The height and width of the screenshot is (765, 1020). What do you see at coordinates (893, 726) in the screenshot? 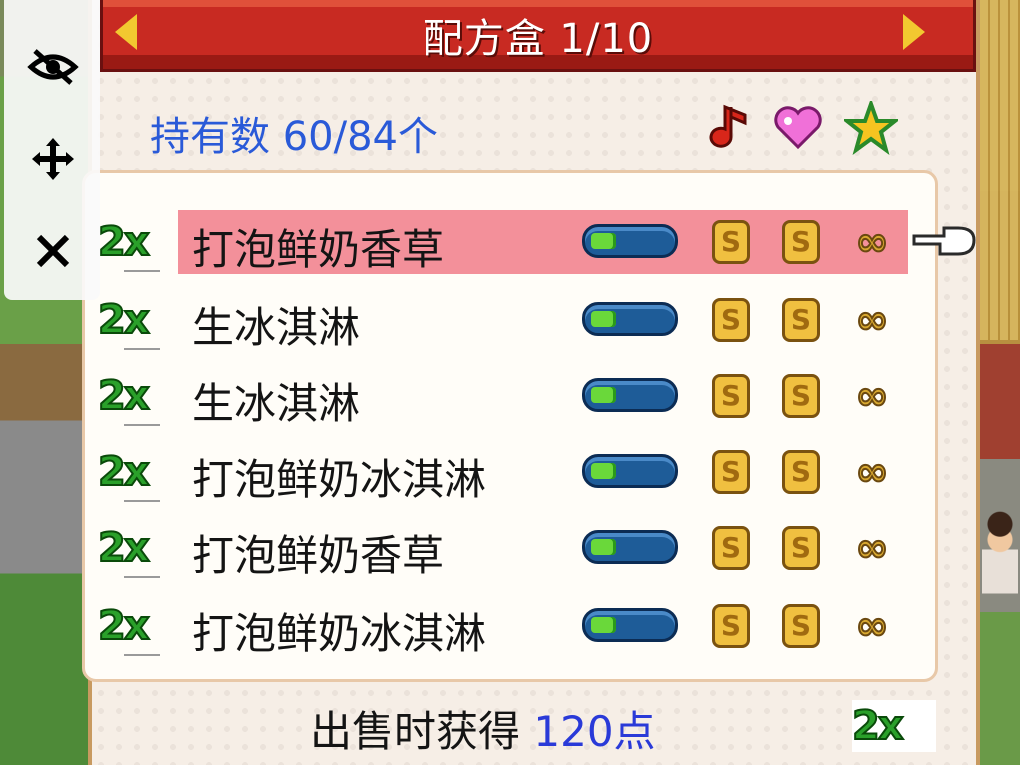
I see `footer-multiplier-badge: 2x` at bounding box center [893, 726].